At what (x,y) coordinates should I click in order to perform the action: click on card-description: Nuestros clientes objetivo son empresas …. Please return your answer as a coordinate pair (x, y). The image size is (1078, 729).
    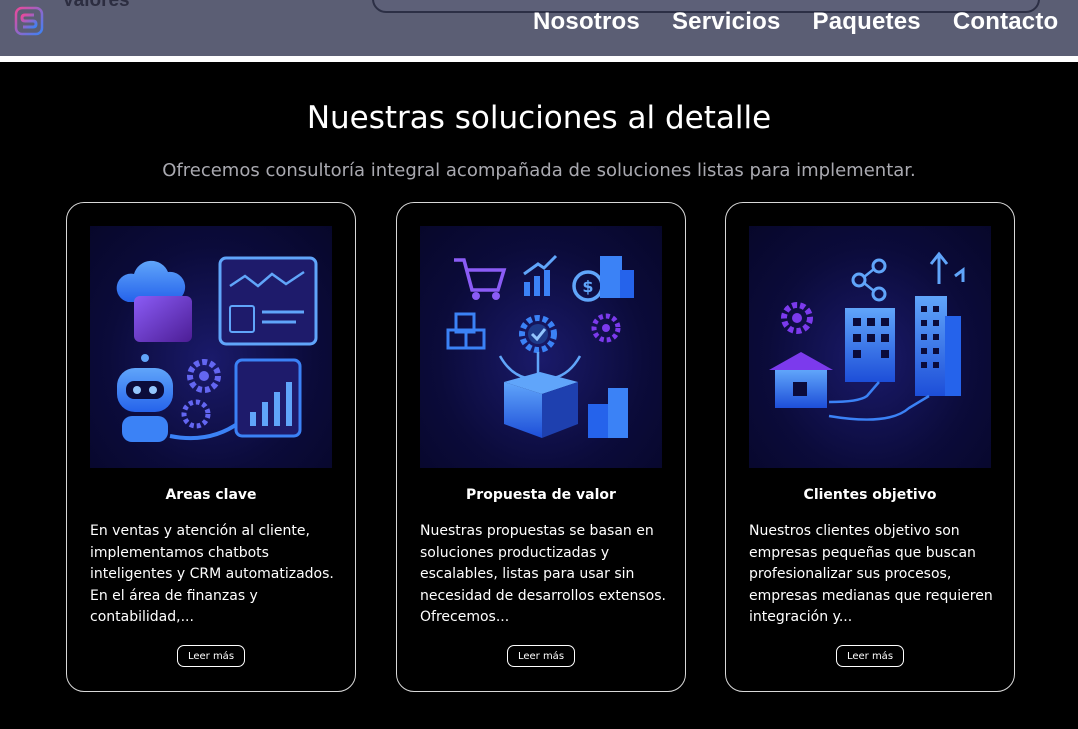
    Looking at the image, I should click on (871, 574).